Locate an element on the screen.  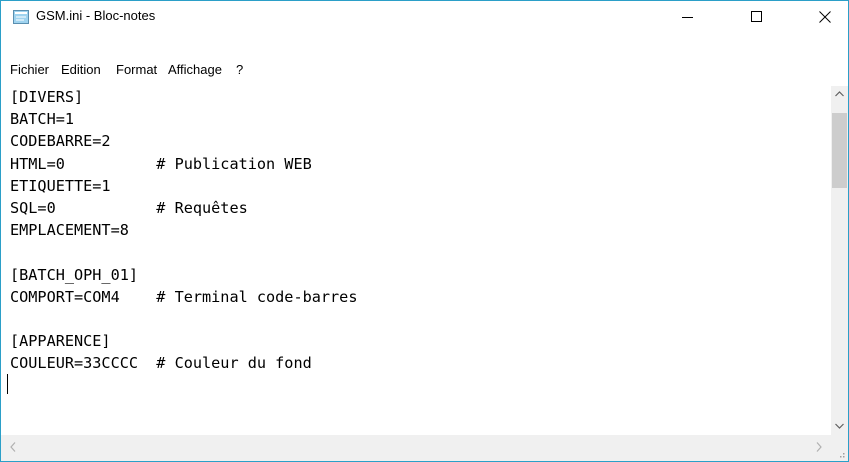
scroll-right-icon is located at coordinates (819, 447).